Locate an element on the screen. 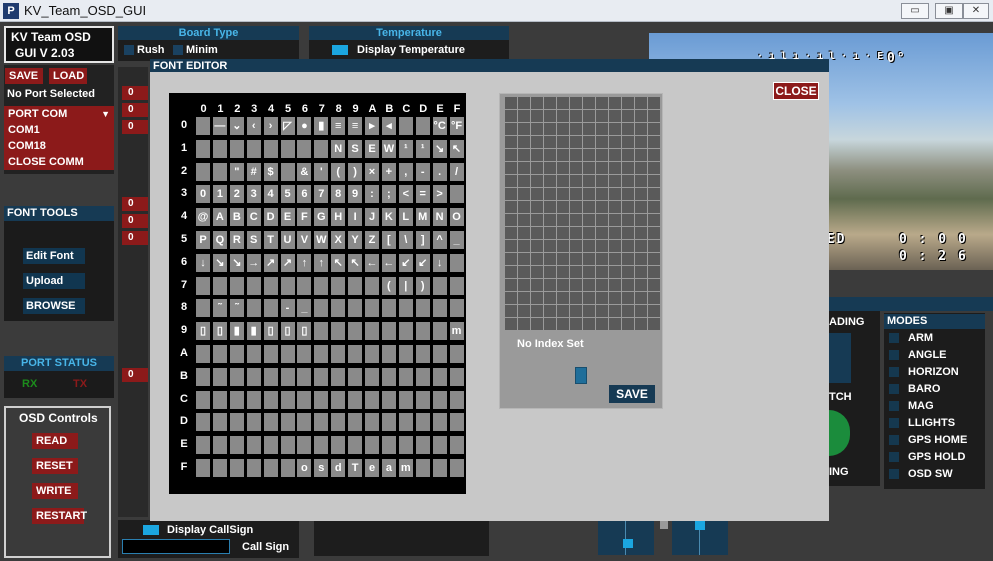 Image resolution: width=993 pixels, height=561 pixels. font-glyph-cell: › is located at coordinates (270, 126).